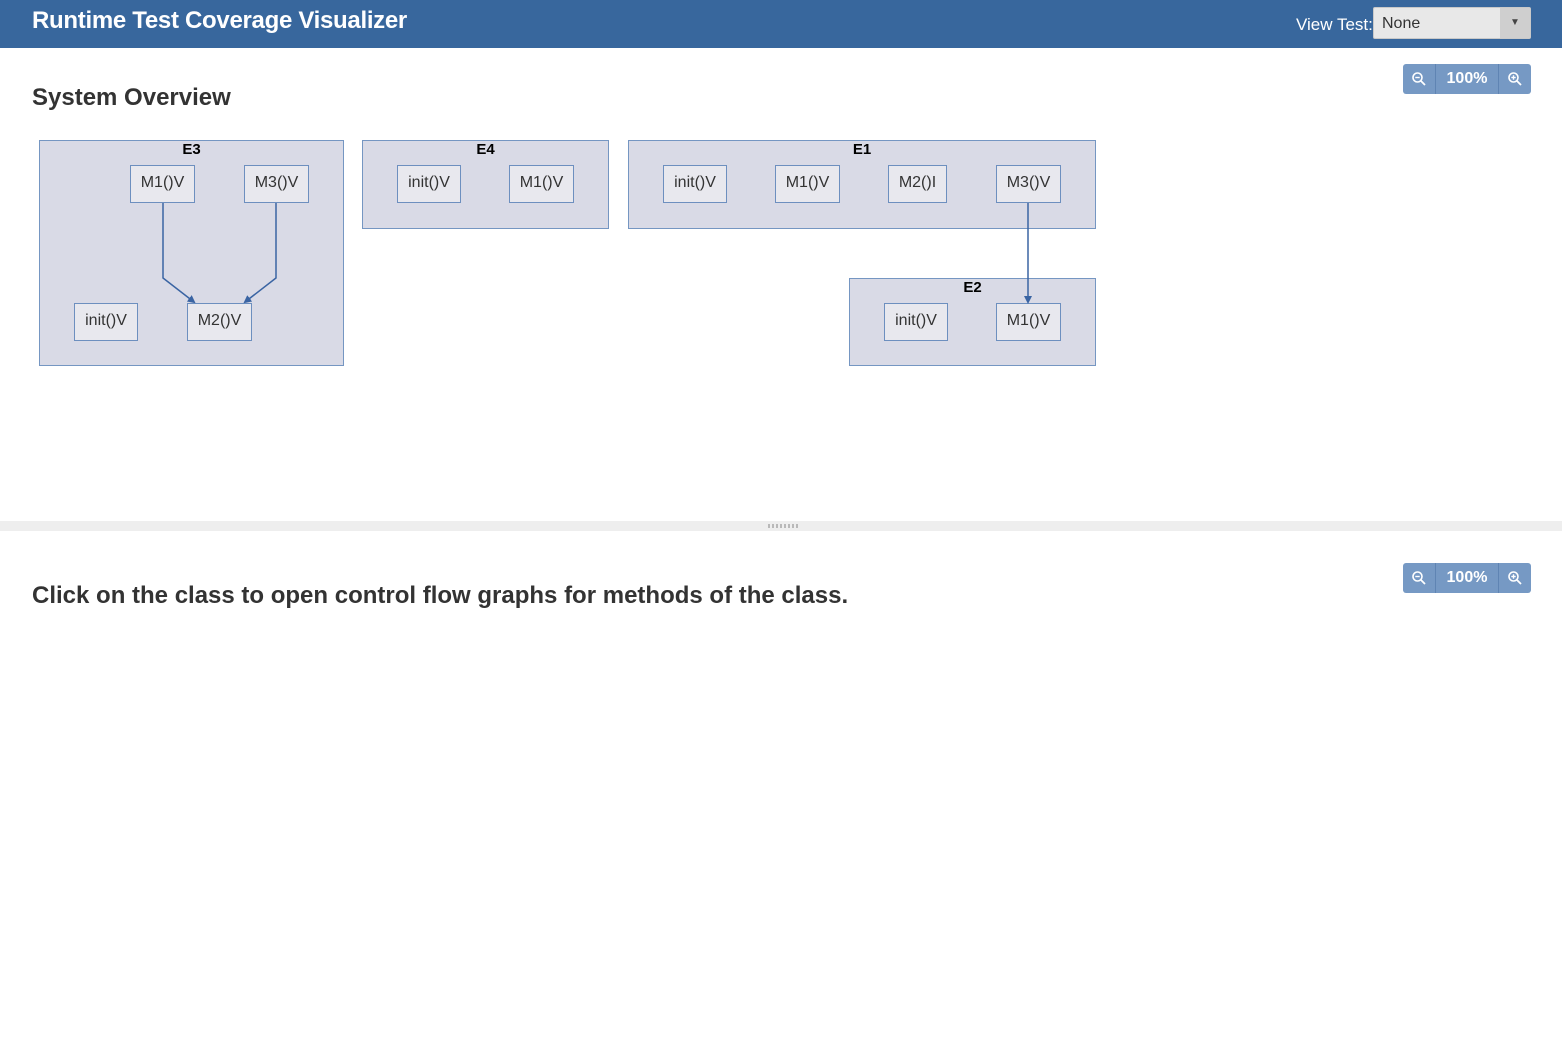 The width and height of the screenshot is (1562, 1046). Describe the element at coordinates (191, 253) in the screenshot. I see `class-e3: E3 M1()V M3()V init()V M2()V` at that location.